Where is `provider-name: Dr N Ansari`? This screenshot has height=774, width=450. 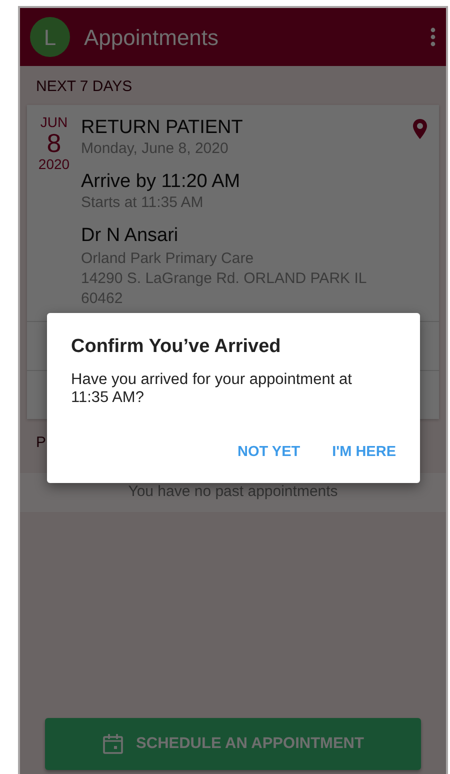
provider-name: Dr N Ansari is located at coordinates (130, 235).